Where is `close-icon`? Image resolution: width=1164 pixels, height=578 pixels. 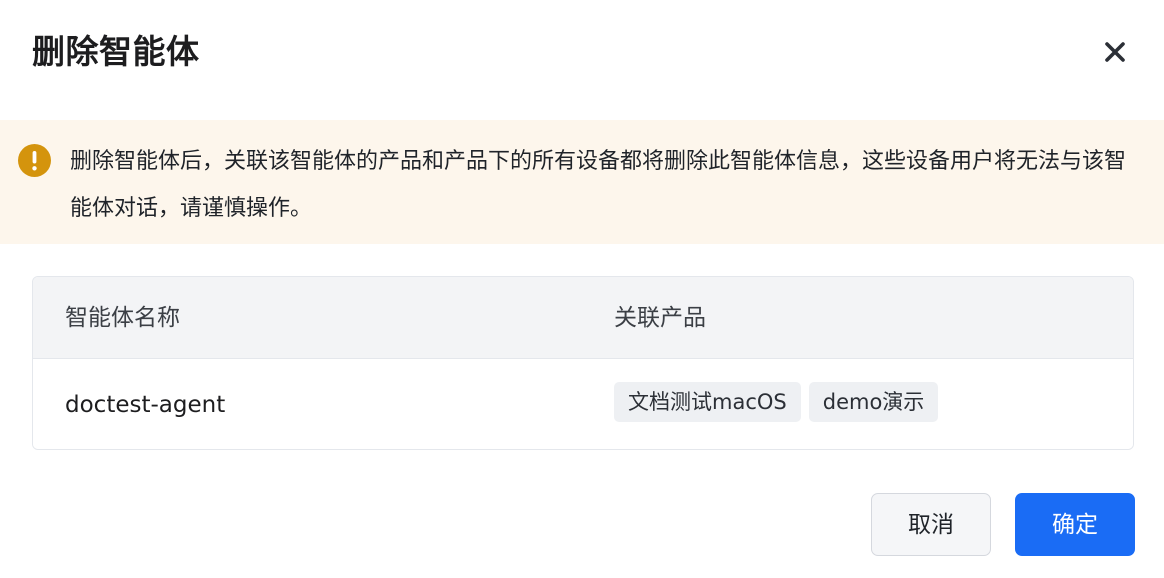 close-icon is located at coordinates (1115, 52).